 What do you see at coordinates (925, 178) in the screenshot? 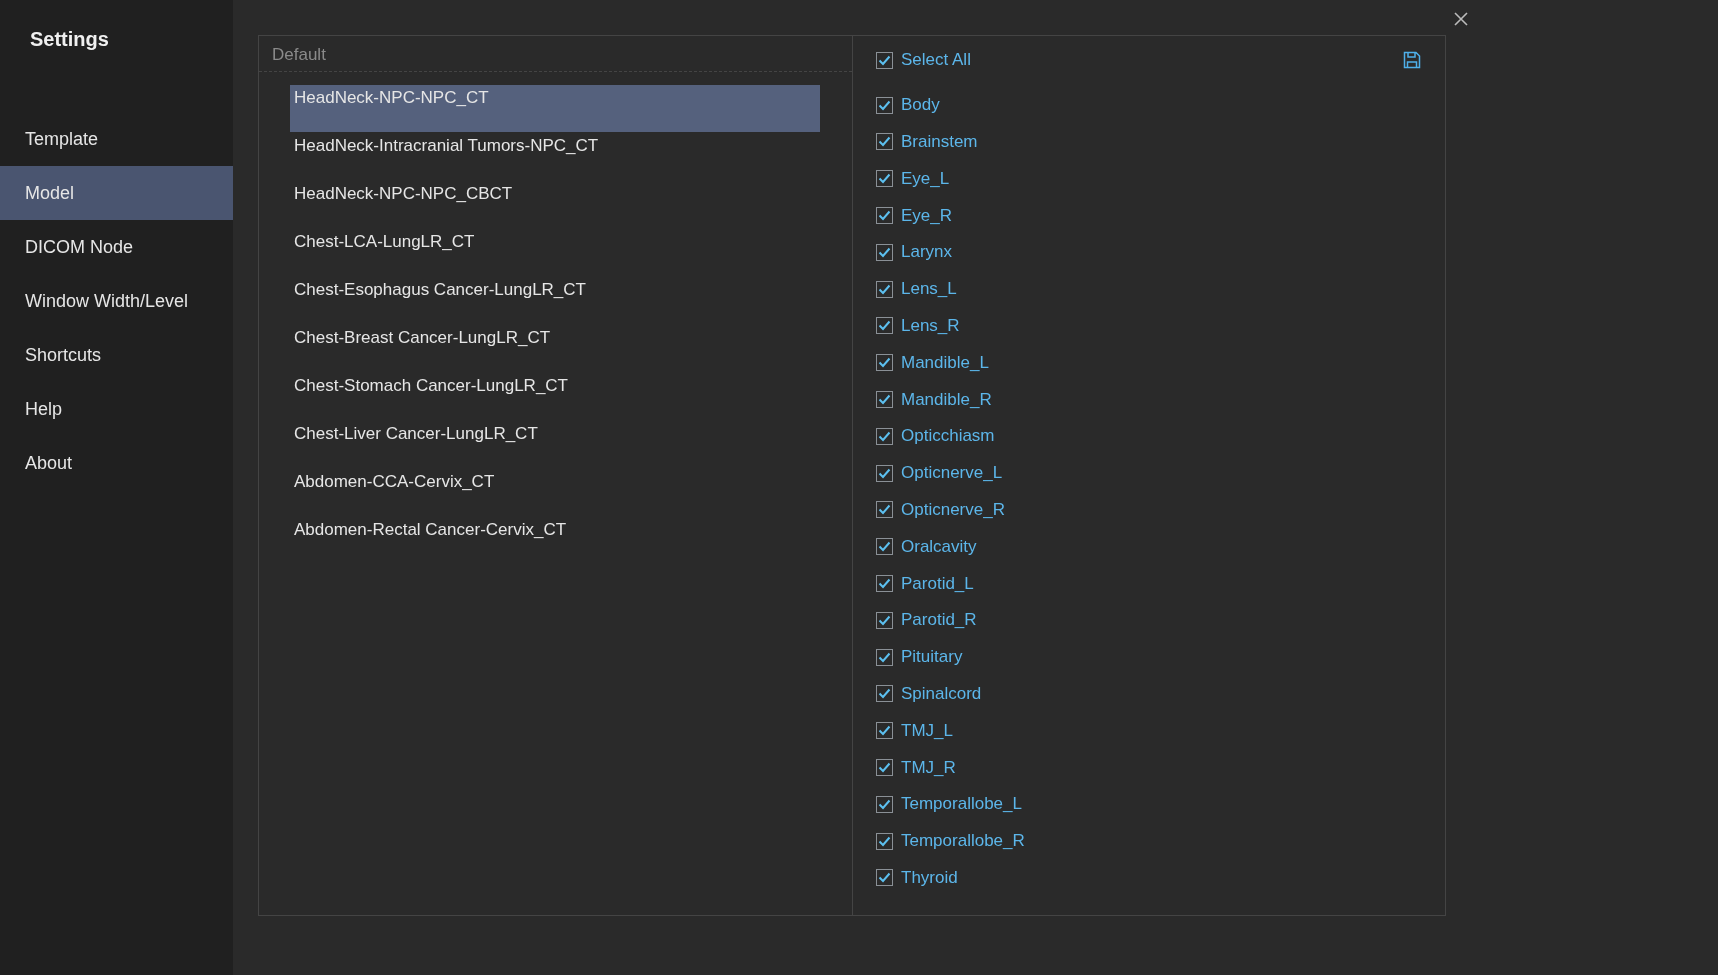
I see `structure-label: Eye_L` at bounding box center [925, 178].